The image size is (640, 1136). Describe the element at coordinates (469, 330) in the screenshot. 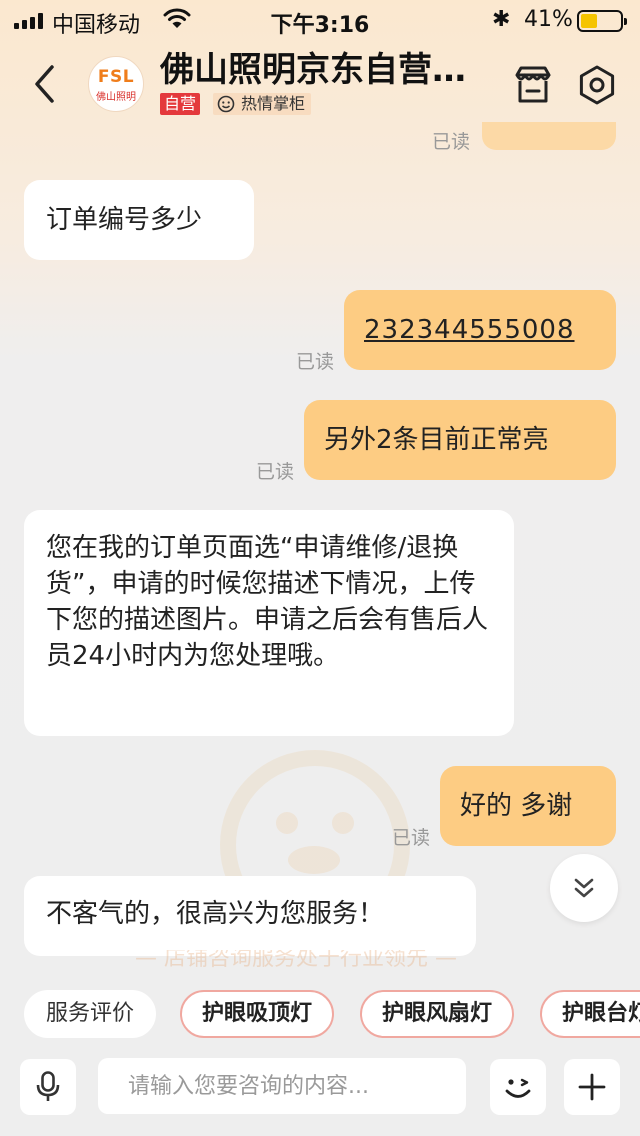

I see `order-number-link: 232344555008` at that location.